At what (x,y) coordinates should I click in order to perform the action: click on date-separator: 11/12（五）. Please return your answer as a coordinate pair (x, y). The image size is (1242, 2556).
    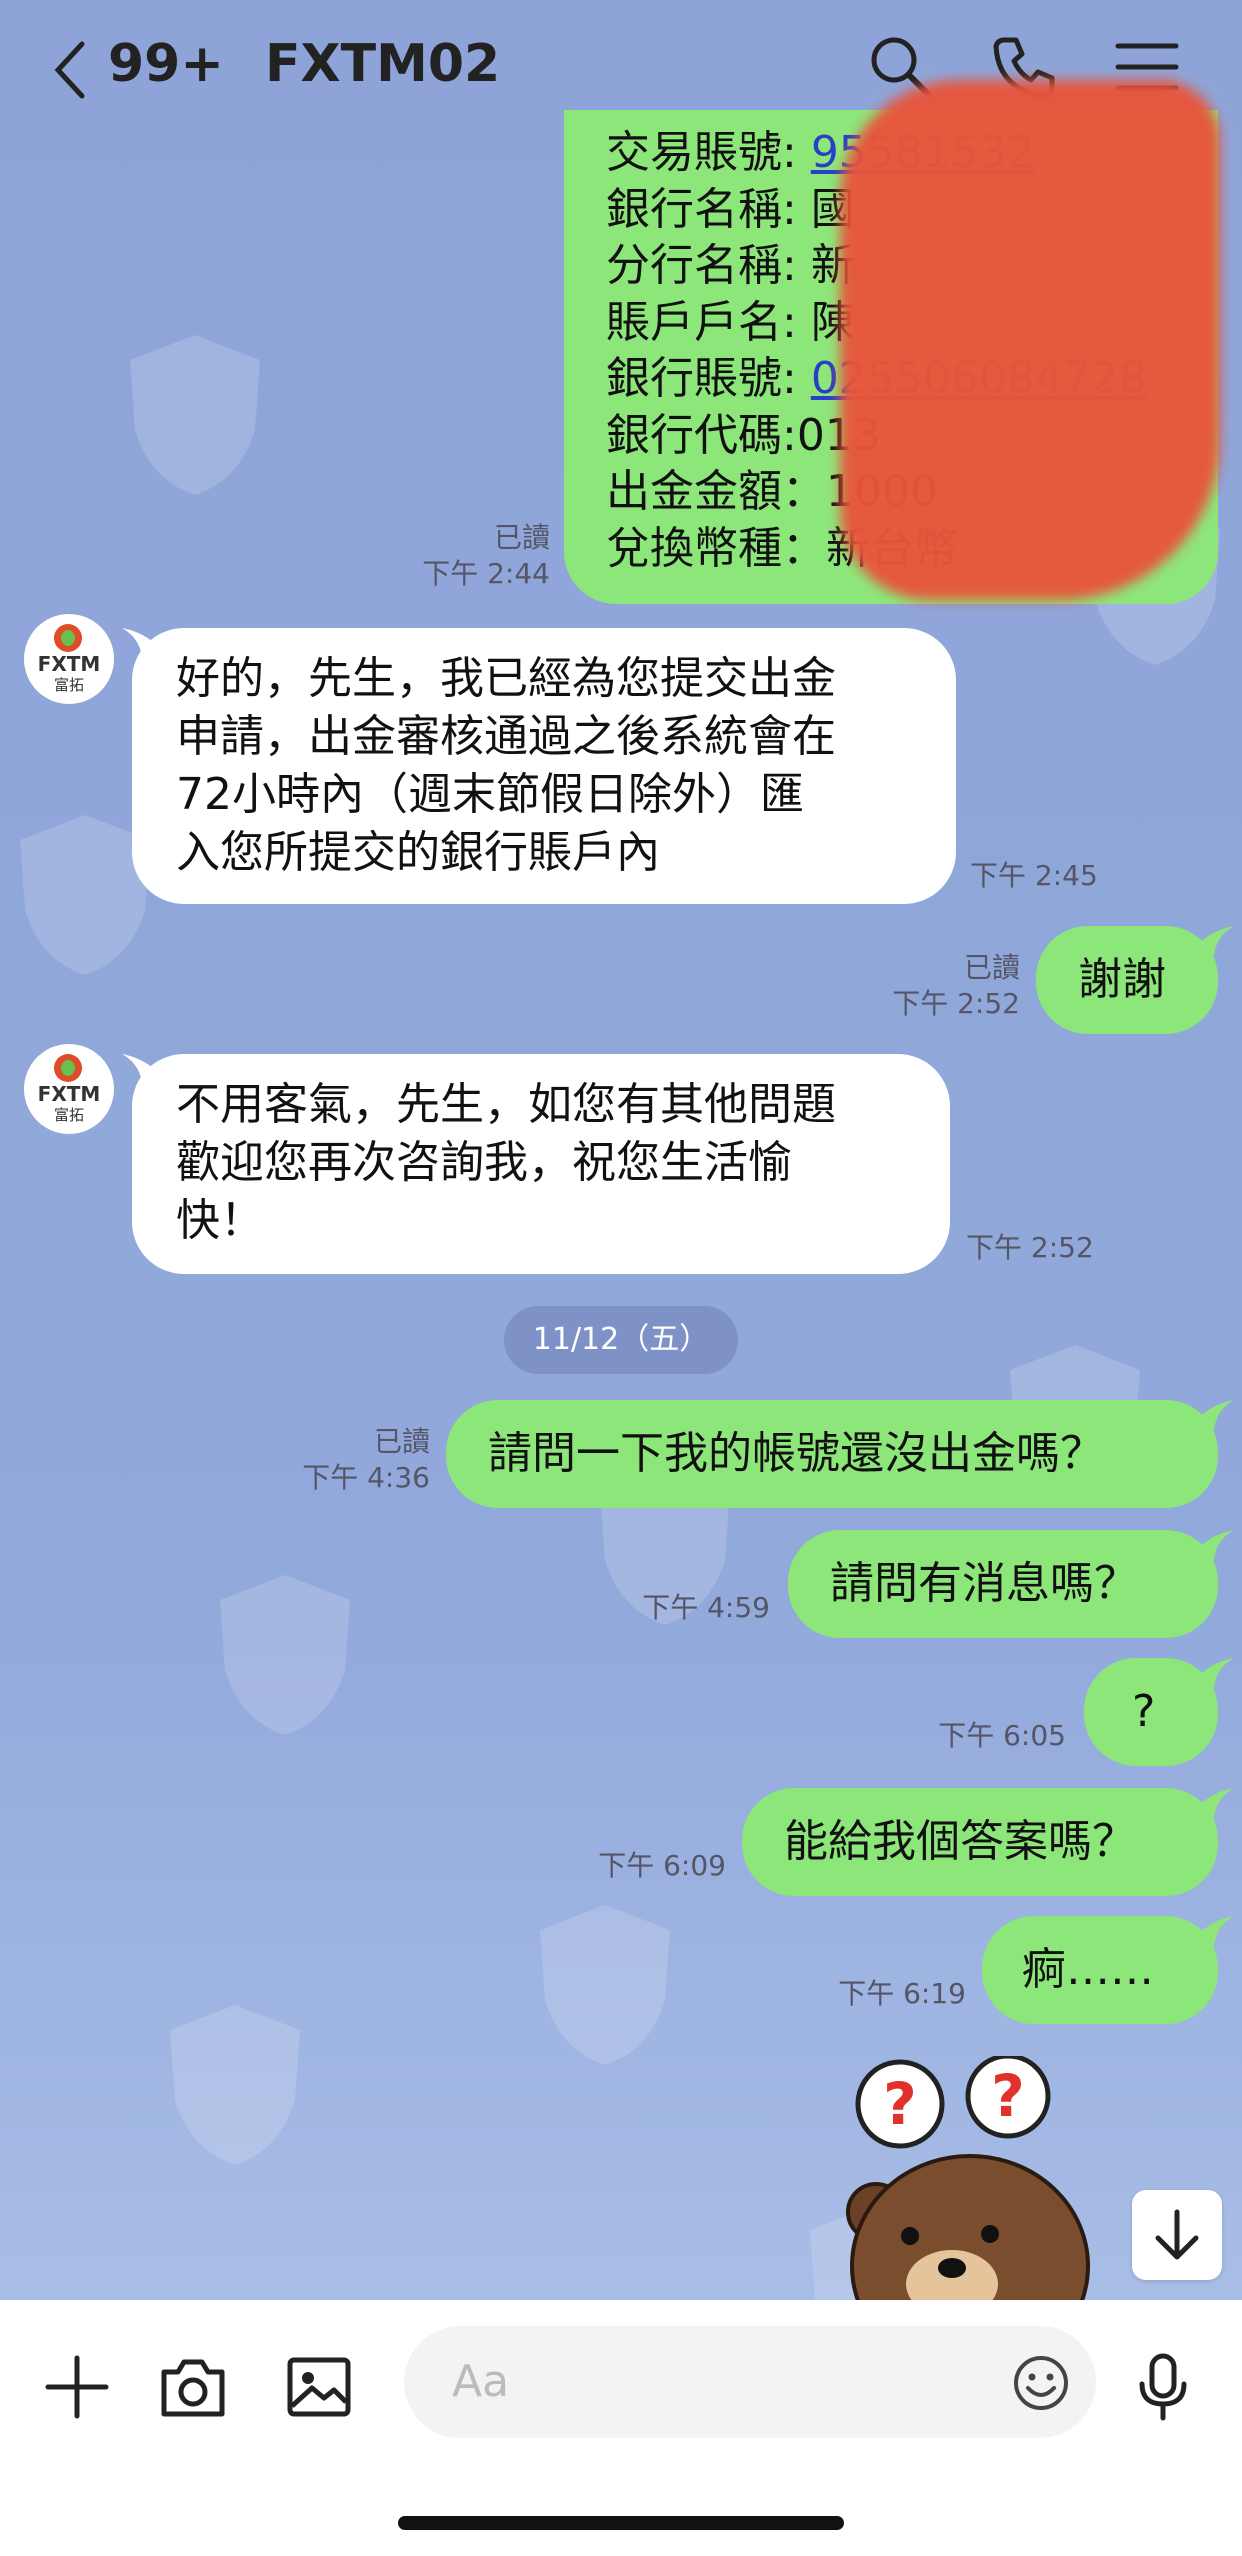
    Looking at the image, I should click on (621, 1340).